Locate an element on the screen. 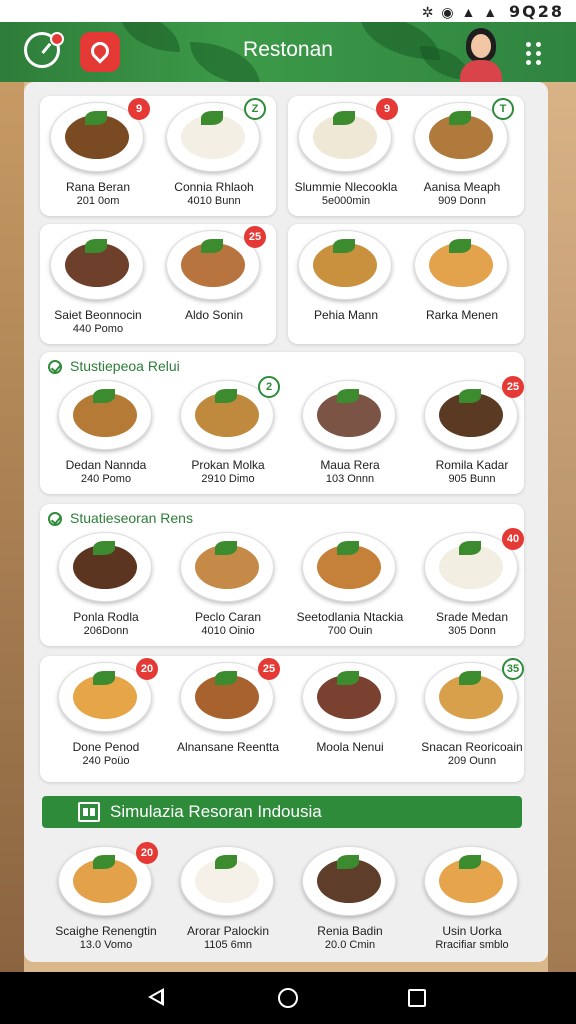 This screenshot has height=1024, width=576. menu-item: 25 Romila Kadar 905 Bunn is located at coordinates (472, 436).